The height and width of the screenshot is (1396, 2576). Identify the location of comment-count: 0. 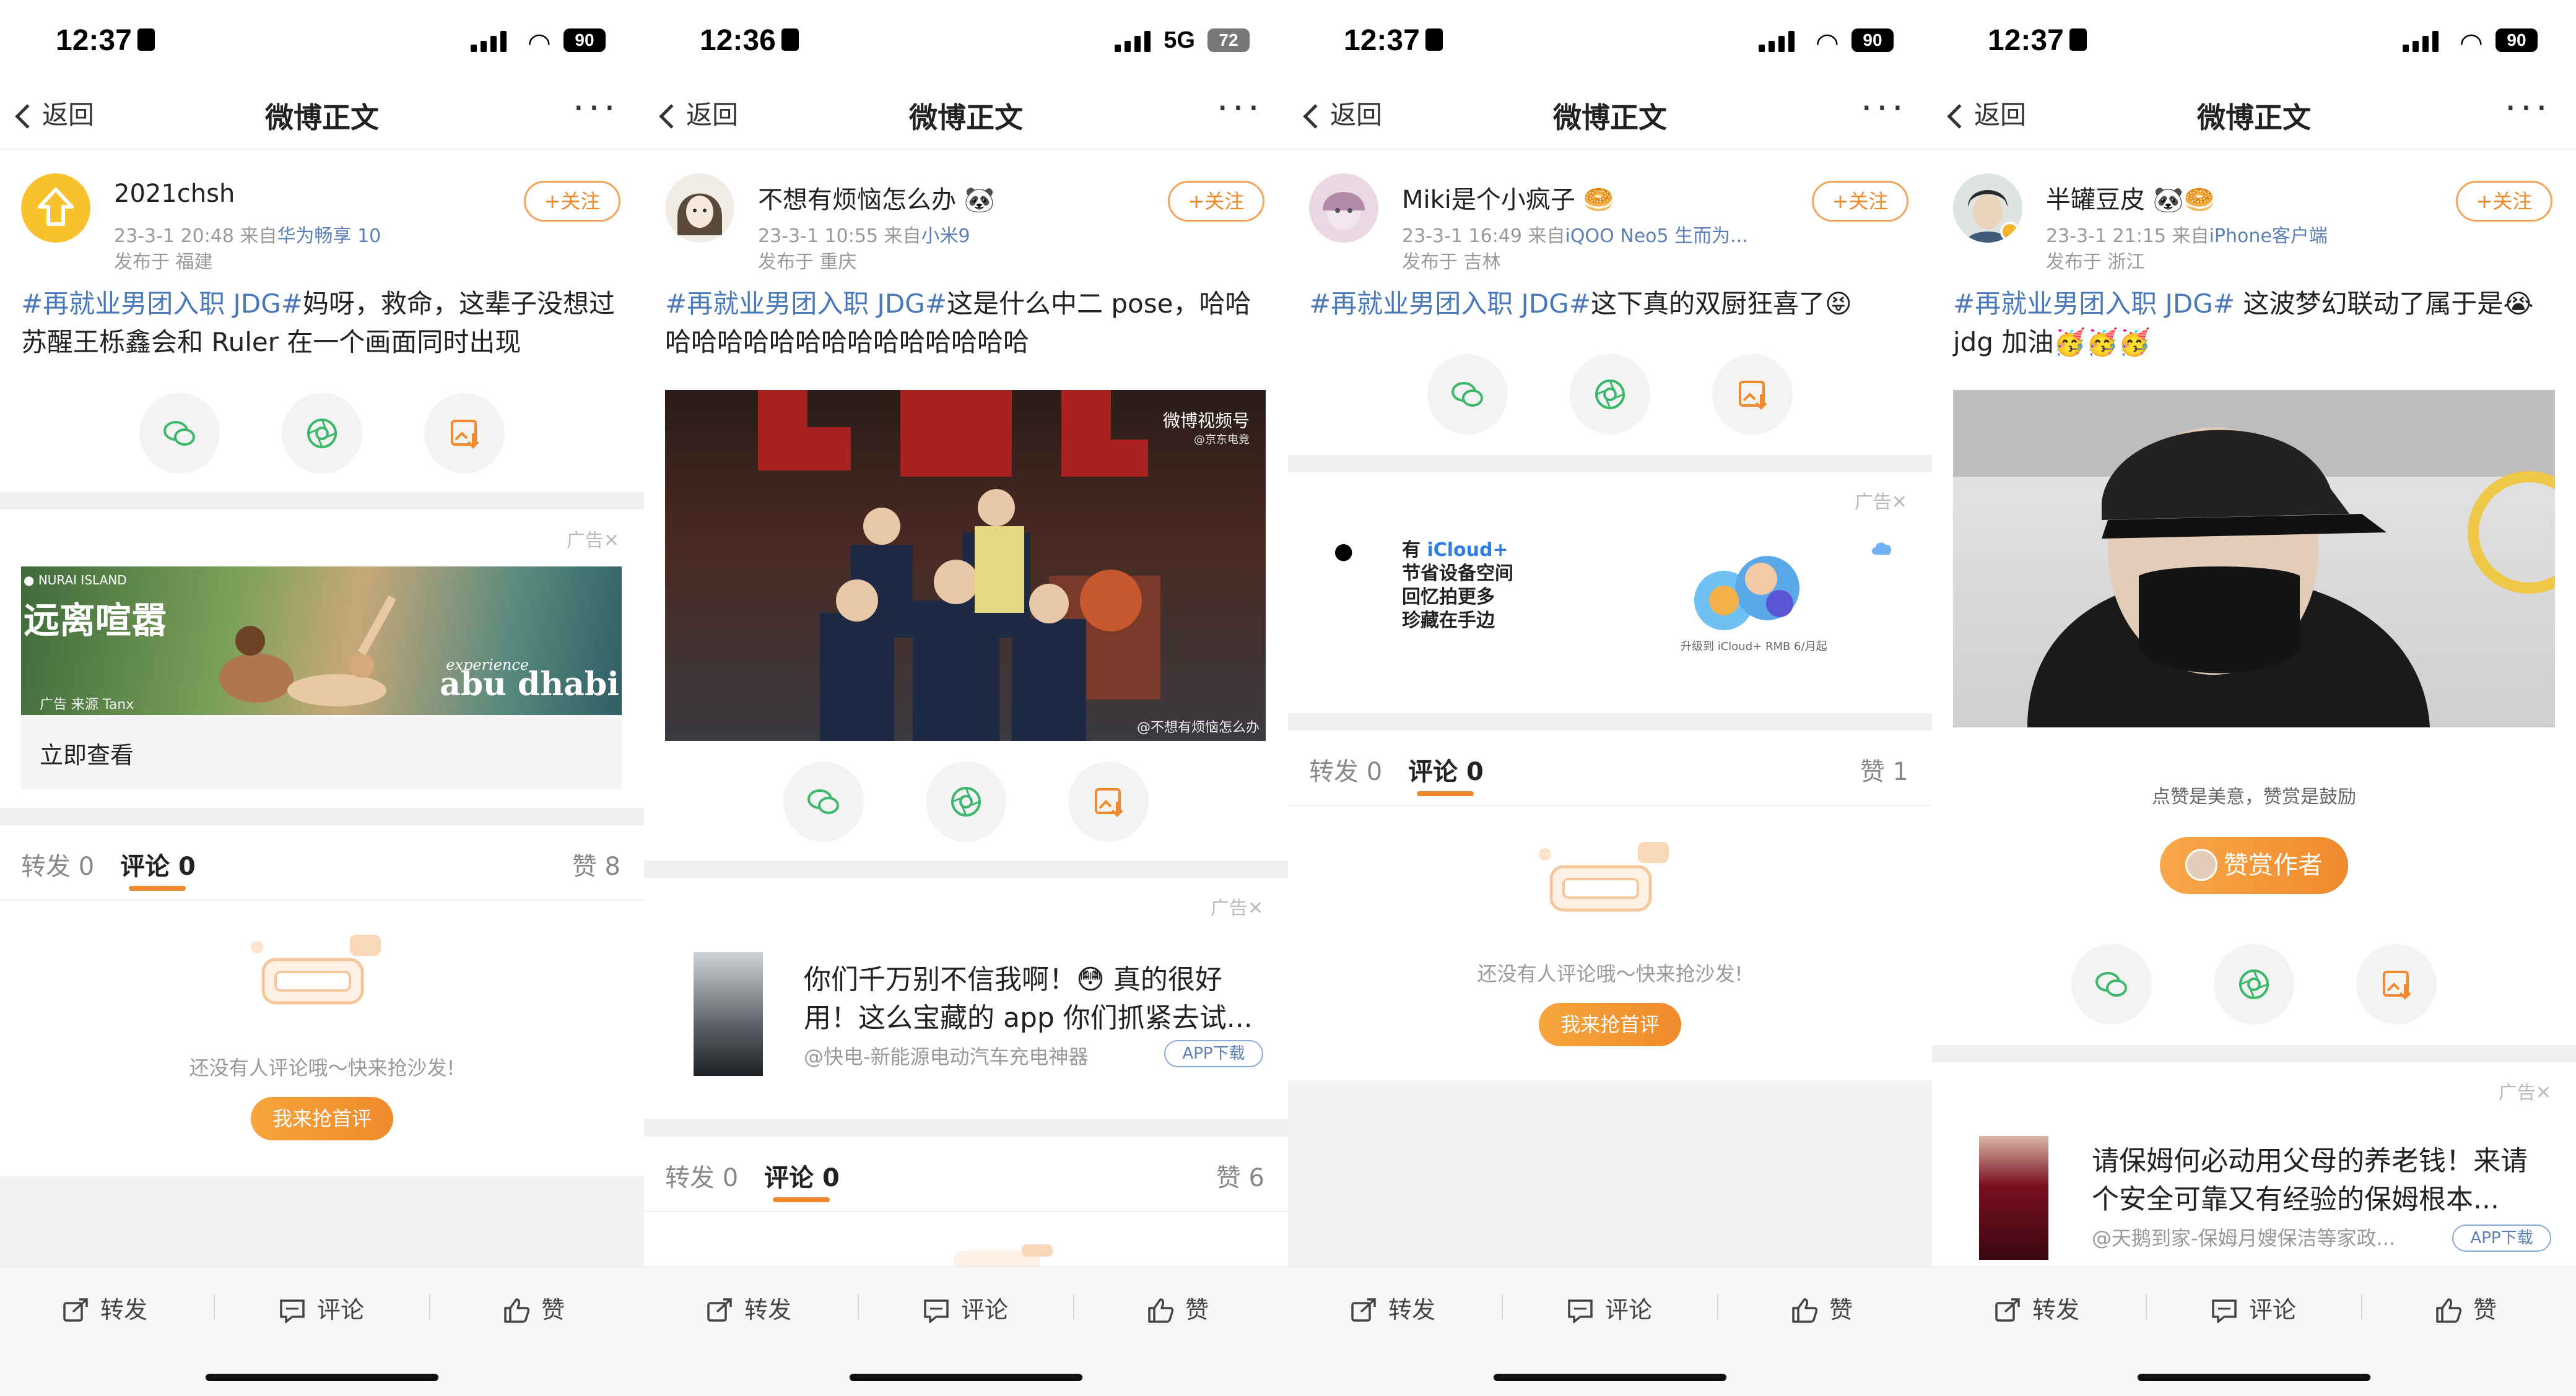
(831, 1178).